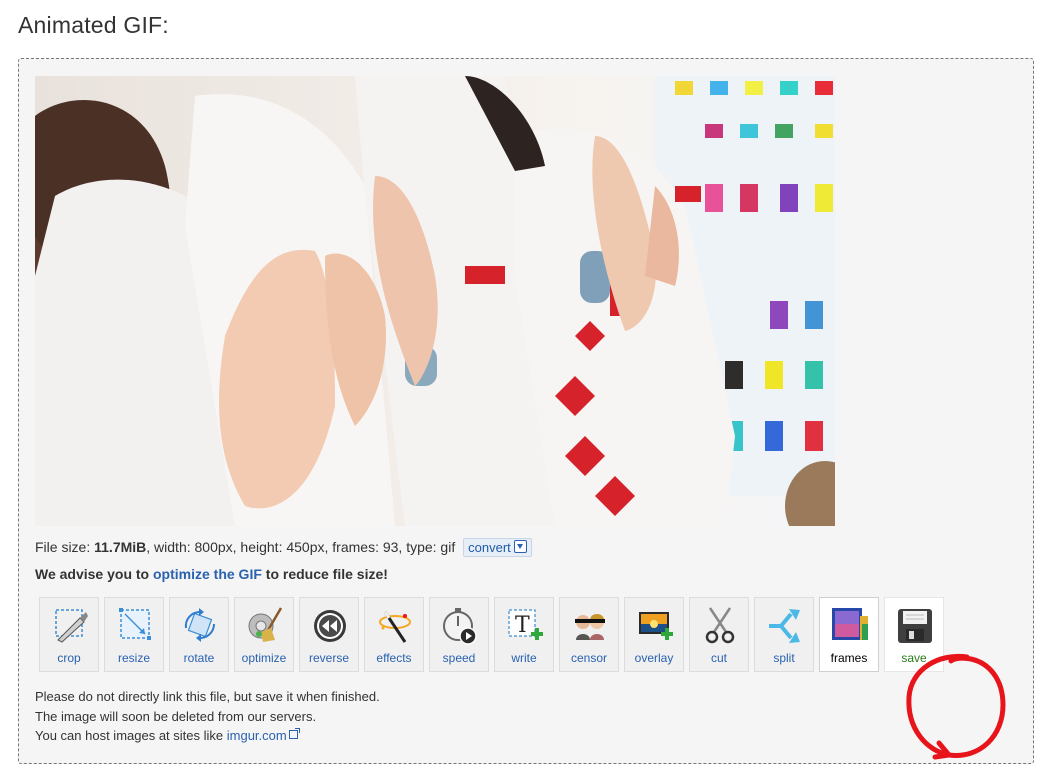 The width and height of the screenshot is (1054, 779). I want to click on reverse-button: reverse, so click(329, 634).